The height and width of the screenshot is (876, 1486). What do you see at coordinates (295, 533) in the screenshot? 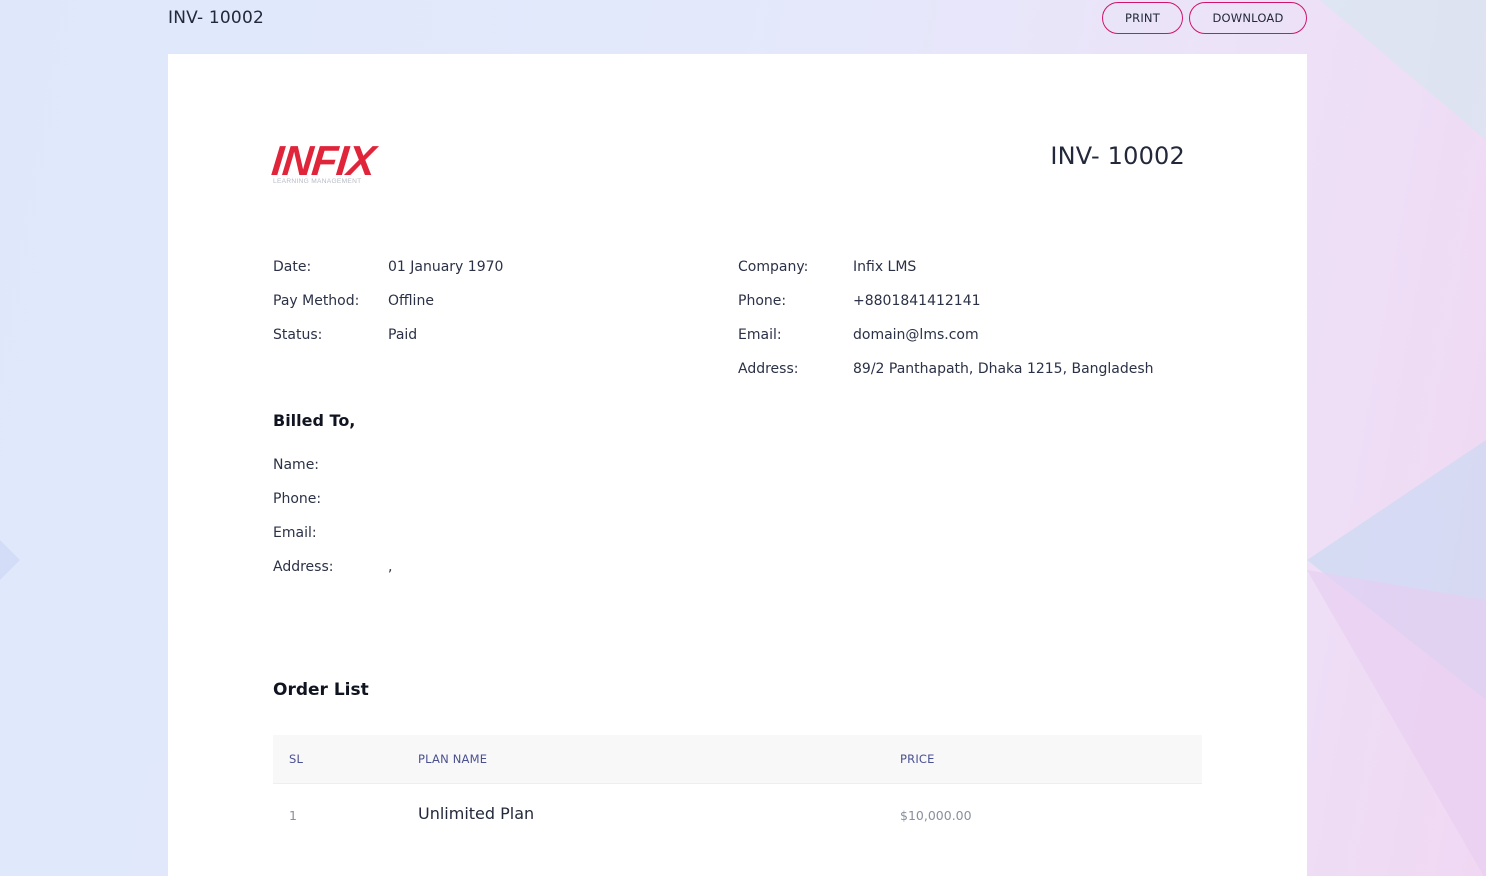
I see `billed-label-email: Email:` at bounding box center [295, 533].